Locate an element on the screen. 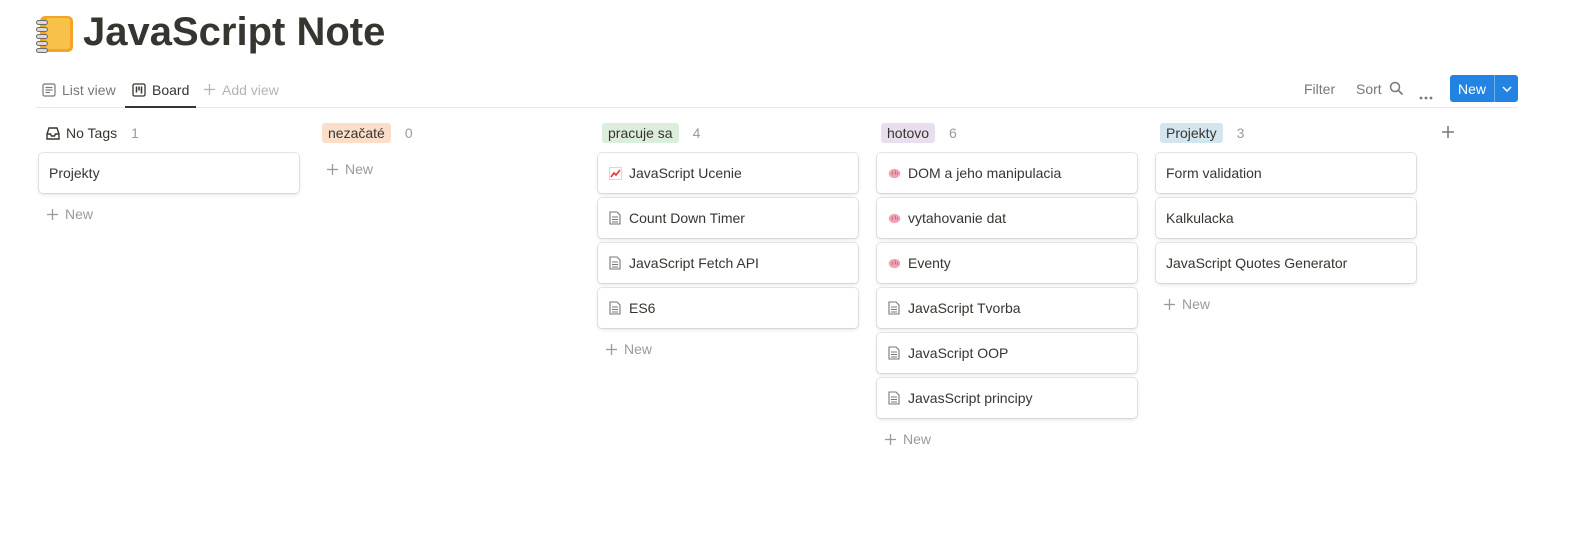 The image size is (1572, 538). group-header-no-tags: No Tags 1 is located at coordinates (92, 133).